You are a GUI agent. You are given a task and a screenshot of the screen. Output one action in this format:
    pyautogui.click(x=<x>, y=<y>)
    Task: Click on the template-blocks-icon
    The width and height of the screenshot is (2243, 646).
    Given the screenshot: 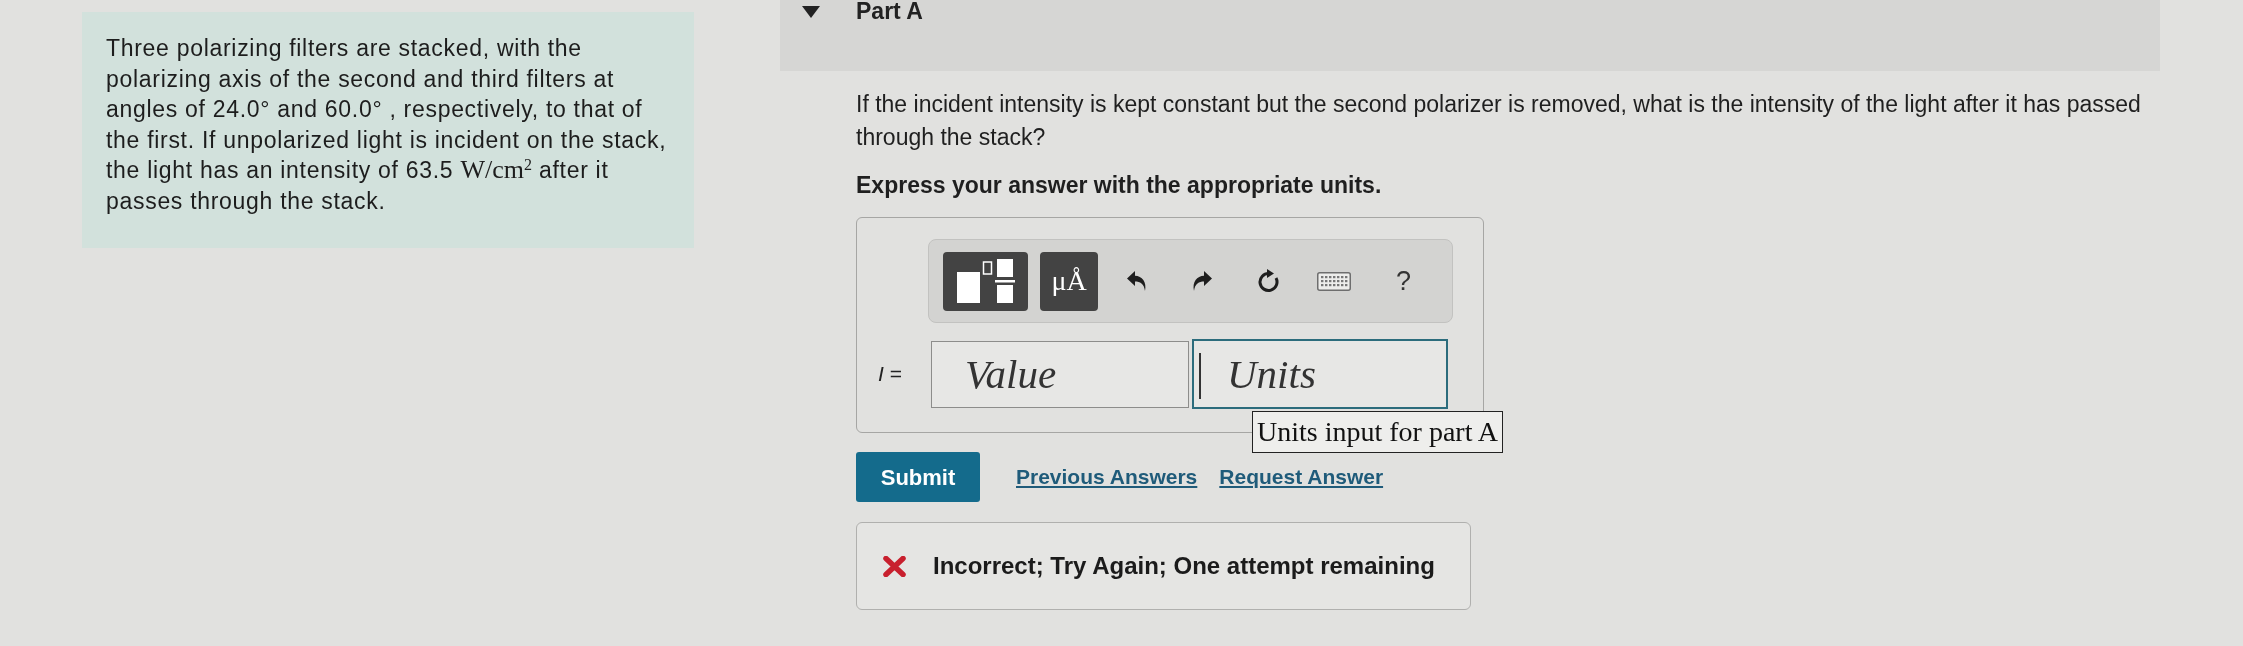 What is the action you would take?
    pyautogui.click(x=985, y=281)
    